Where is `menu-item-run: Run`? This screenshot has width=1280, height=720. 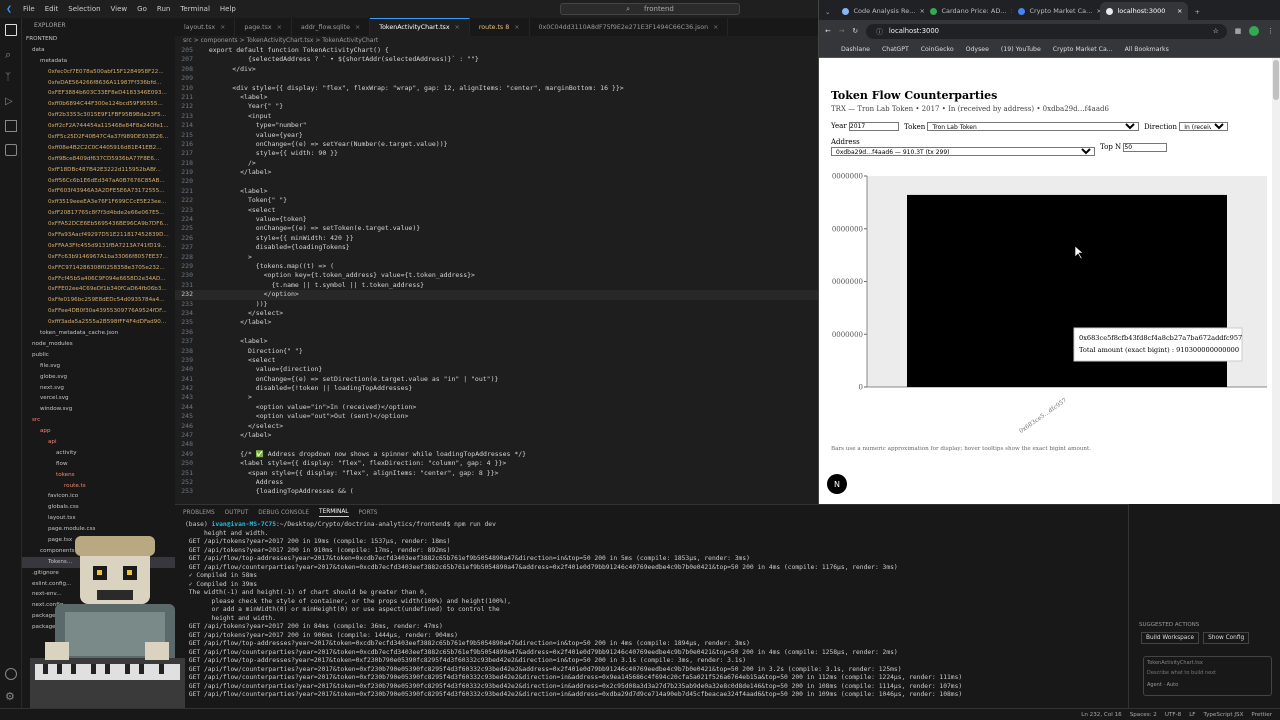
menu-item-run: Run is located at coordinates (163, 9).